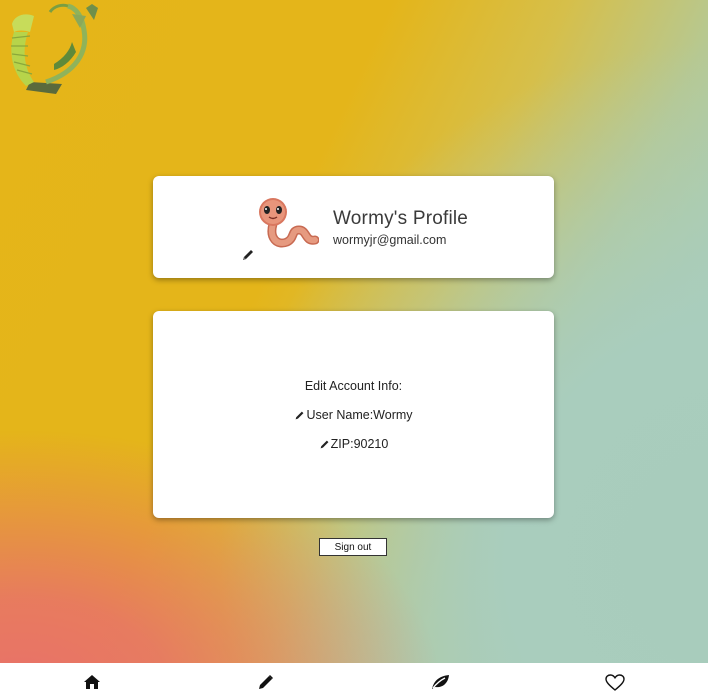  I want to click on leaf-icon, so click(440, 682).